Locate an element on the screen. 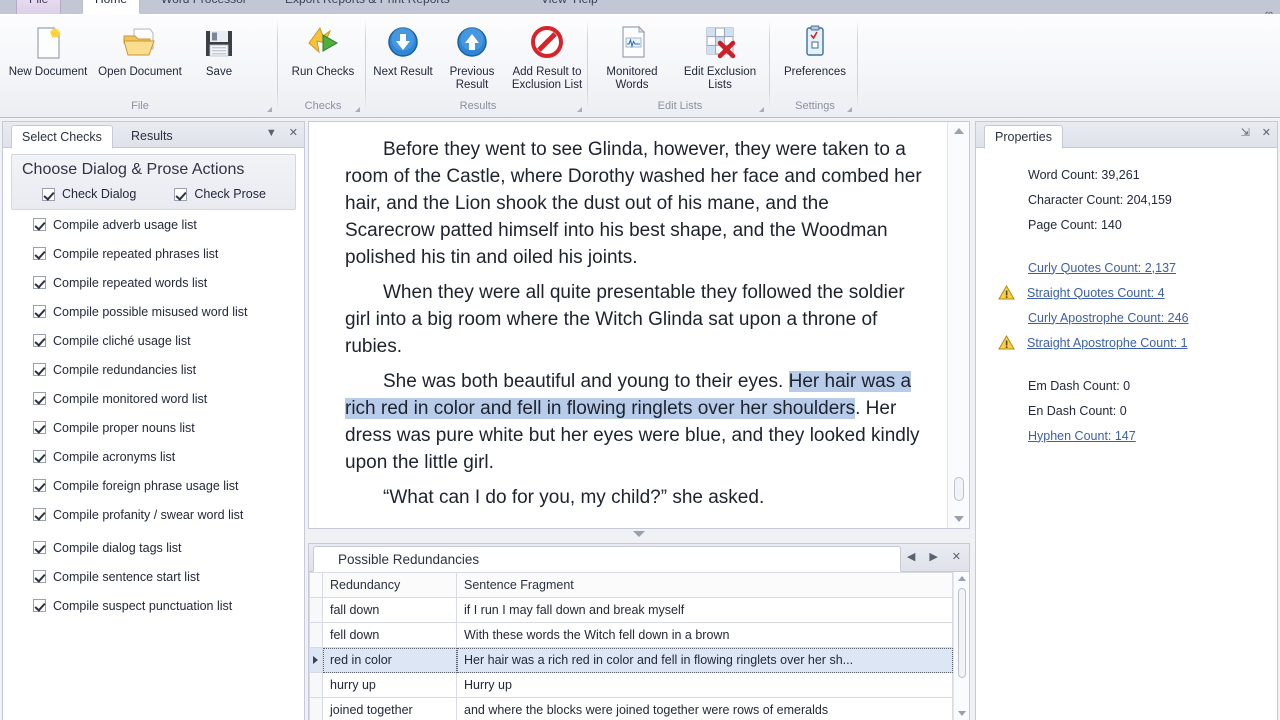 The width and height of the screenshot is (1280, 720). ribbon-tab-home: Home is located at coordinates (111, 7).